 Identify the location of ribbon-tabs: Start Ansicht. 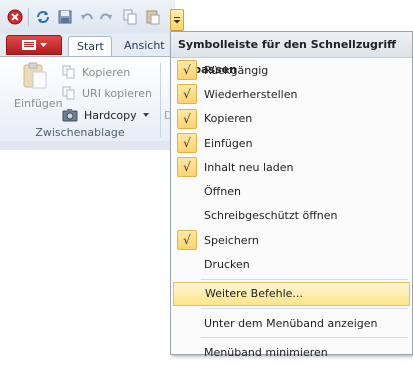
(87, 45).